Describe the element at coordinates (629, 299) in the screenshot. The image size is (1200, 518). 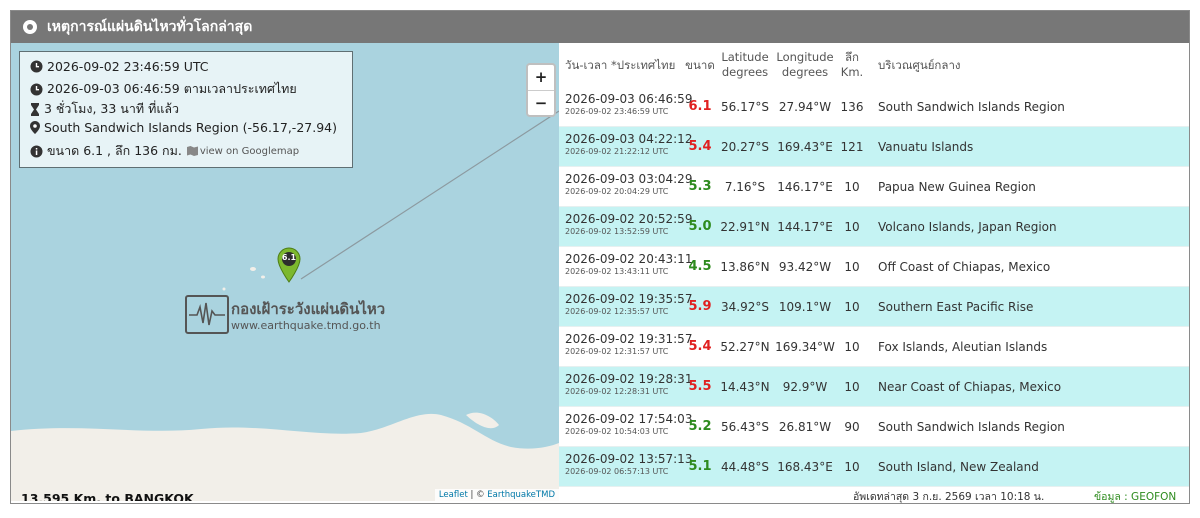
I see `row-local-time: 2026-09-02 19:35:57` at that location.